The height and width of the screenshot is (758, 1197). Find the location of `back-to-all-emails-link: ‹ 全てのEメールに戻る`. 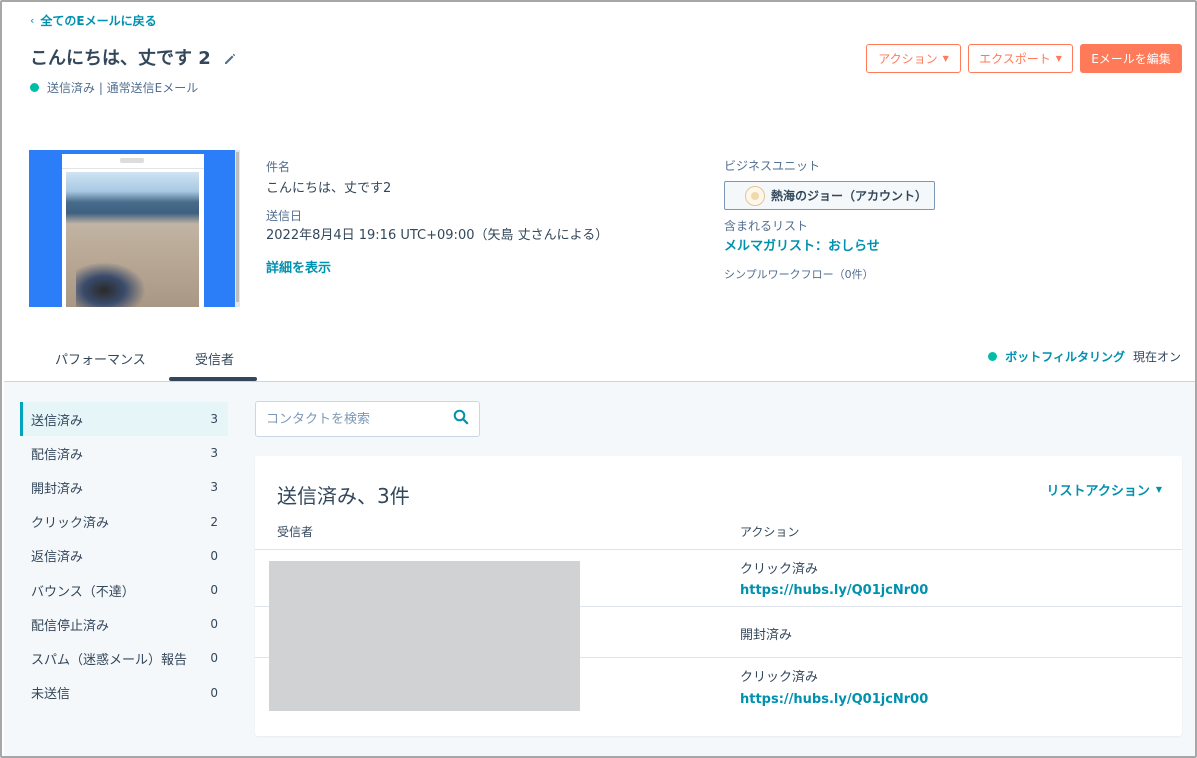

back-to-all-emails-link: ‹ 全てのEメールに戻る is located at coordinates (93, 20).